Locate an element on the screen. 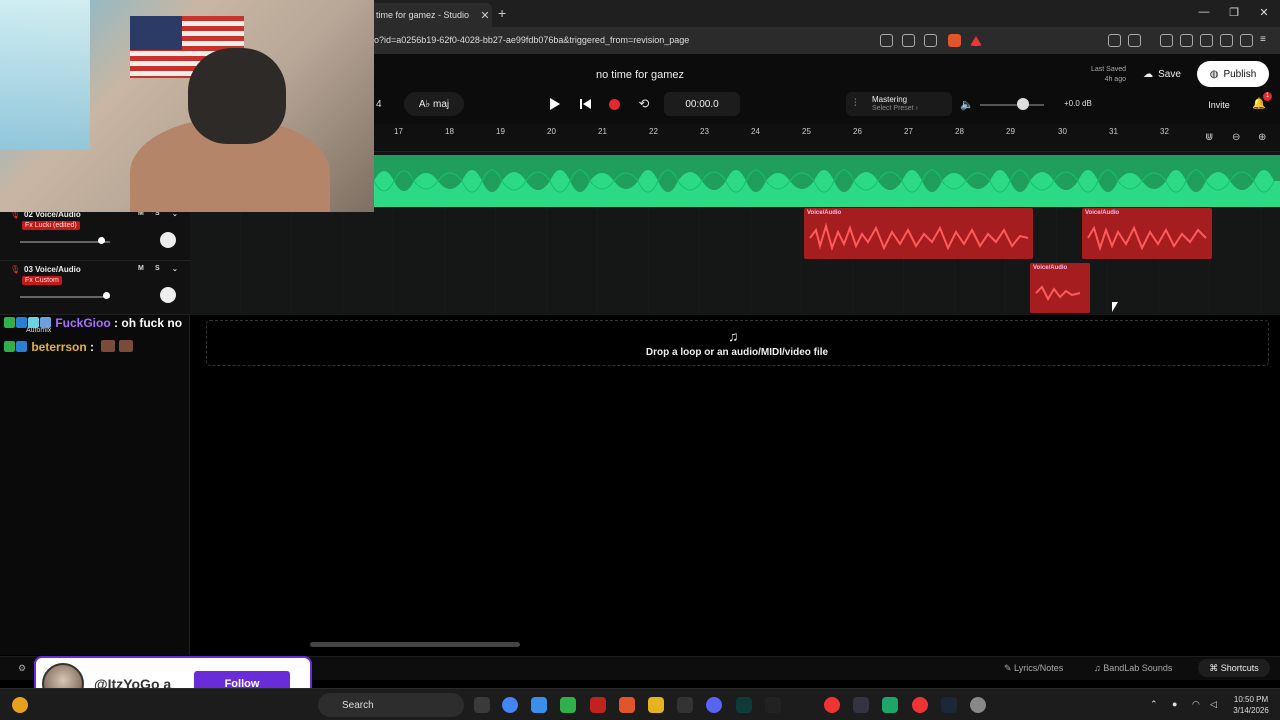  menu-icon: ≡ is located at coordinates (1266, 40).